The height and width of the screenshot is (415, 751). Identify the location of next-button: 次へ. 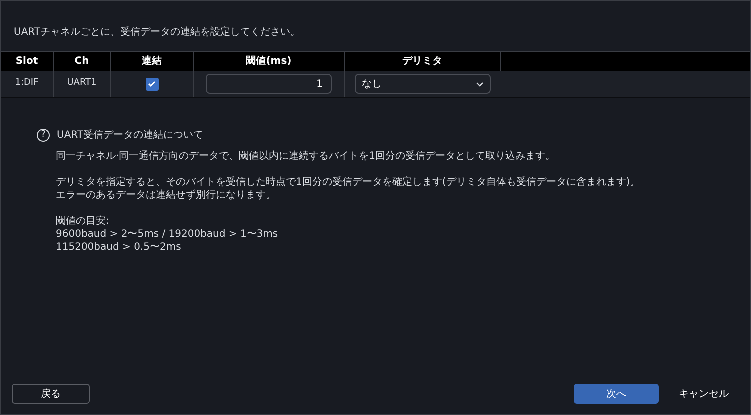
(616, 394).